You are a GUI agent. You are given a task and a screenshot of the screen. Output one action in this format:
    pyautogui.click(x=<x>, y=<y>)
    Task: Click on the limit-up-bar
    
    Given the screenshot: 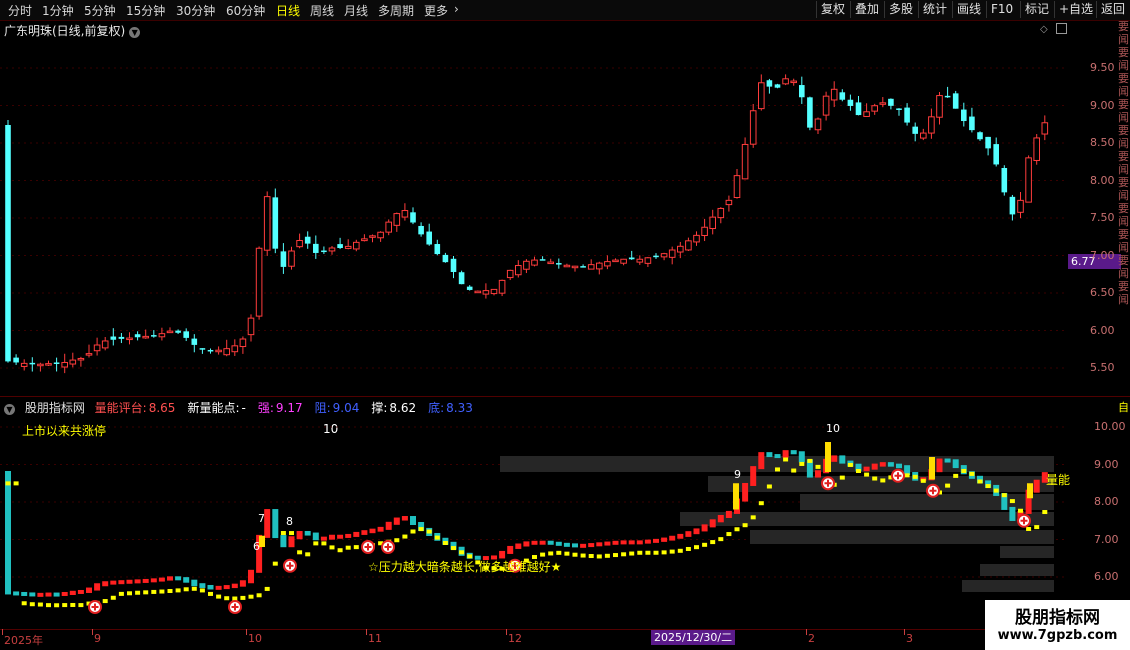 What is the action you would take?
    pyautogui.click(x=932, y=468)
    